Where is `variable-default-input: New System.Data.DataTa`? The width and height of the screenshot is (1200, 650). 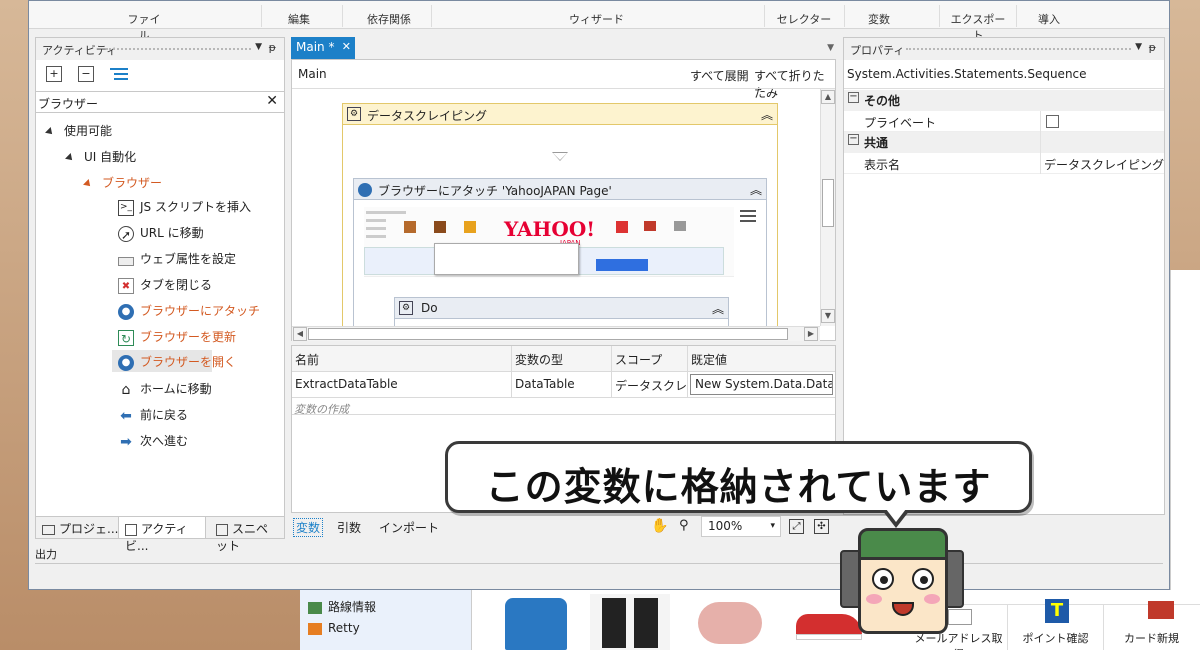 variable-default-input: New System.Data.DataTa is located at coordinates (761, 384).